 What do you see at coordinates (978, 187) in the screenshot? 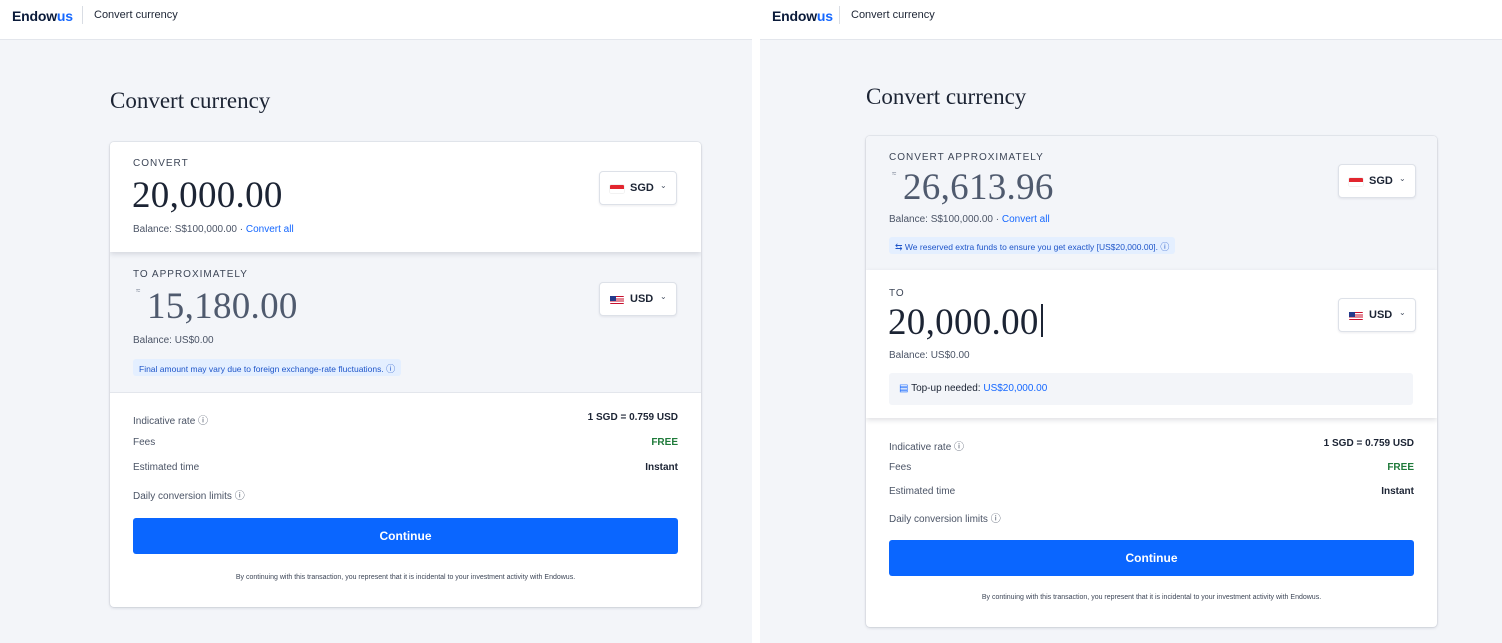
I see `convert-amount: 26,613.96` at bounding box center [978, 187].